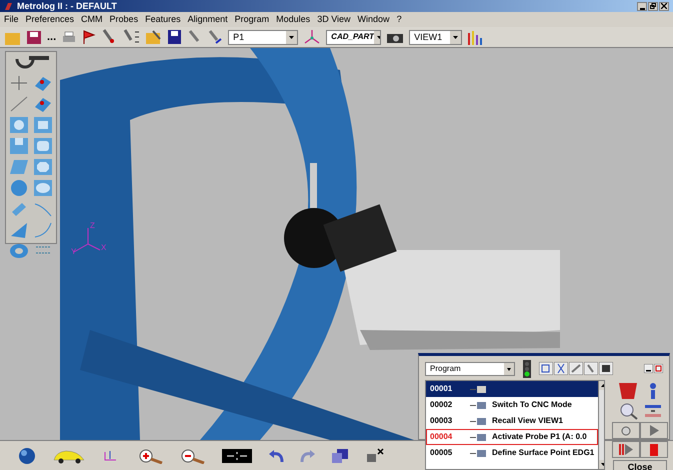 The width and height of the screenshot is (673, 470). Describe the element at coordinates (377, 37) in the screenshot. I see `dropdown-arrow-icon` at that location.